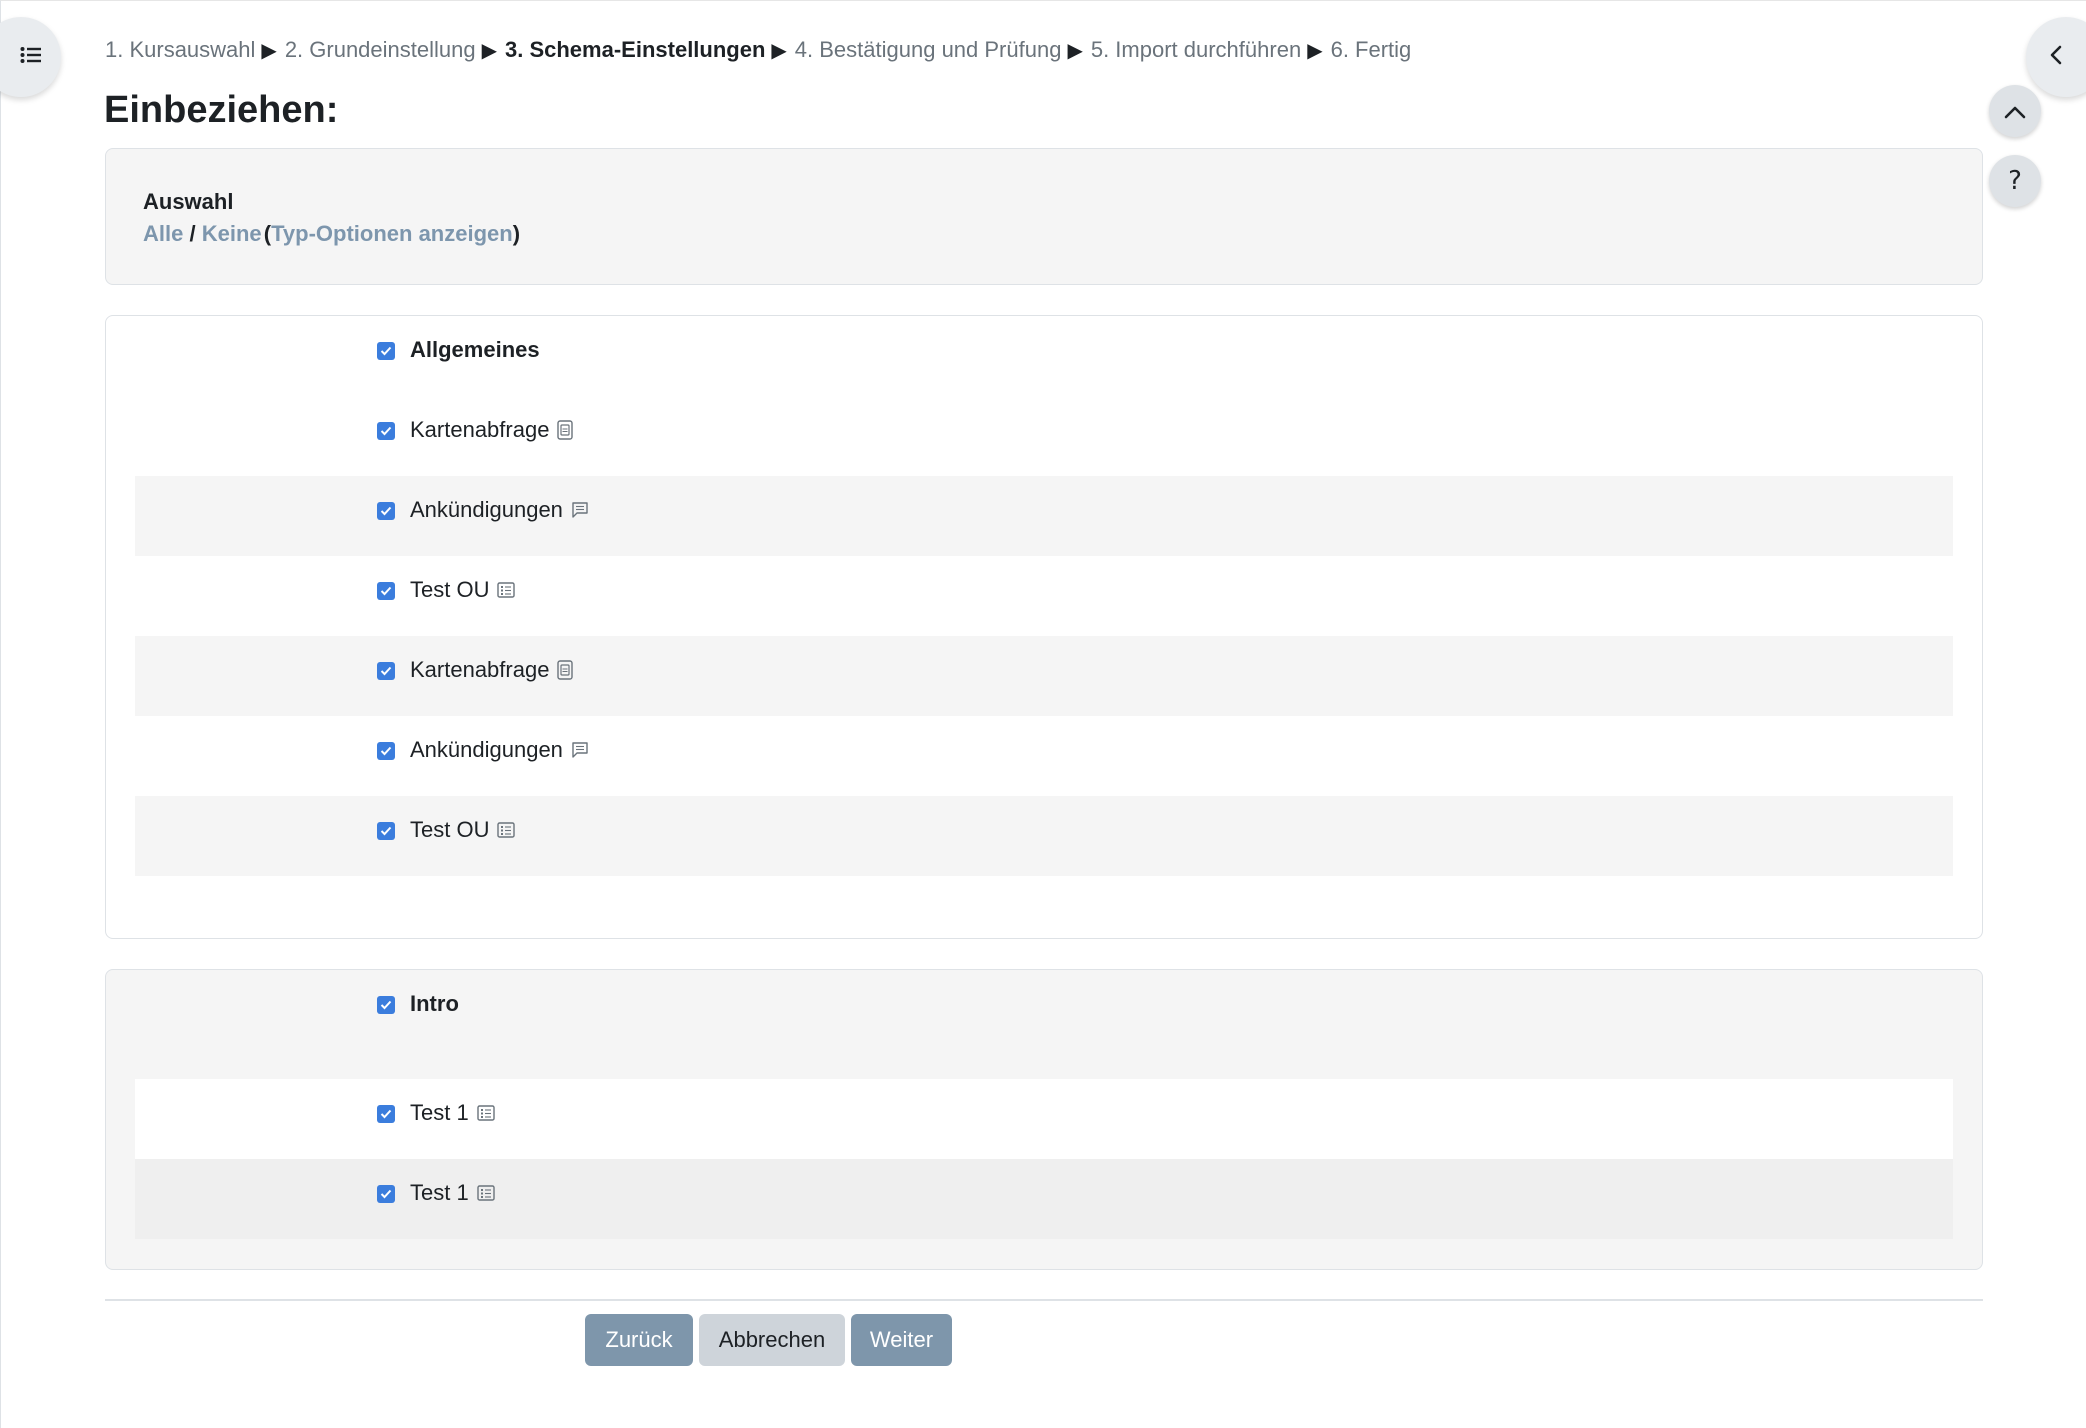 The image size is (2086, 1428). I want to click on select-all-link: Alle, so click(163, 233).